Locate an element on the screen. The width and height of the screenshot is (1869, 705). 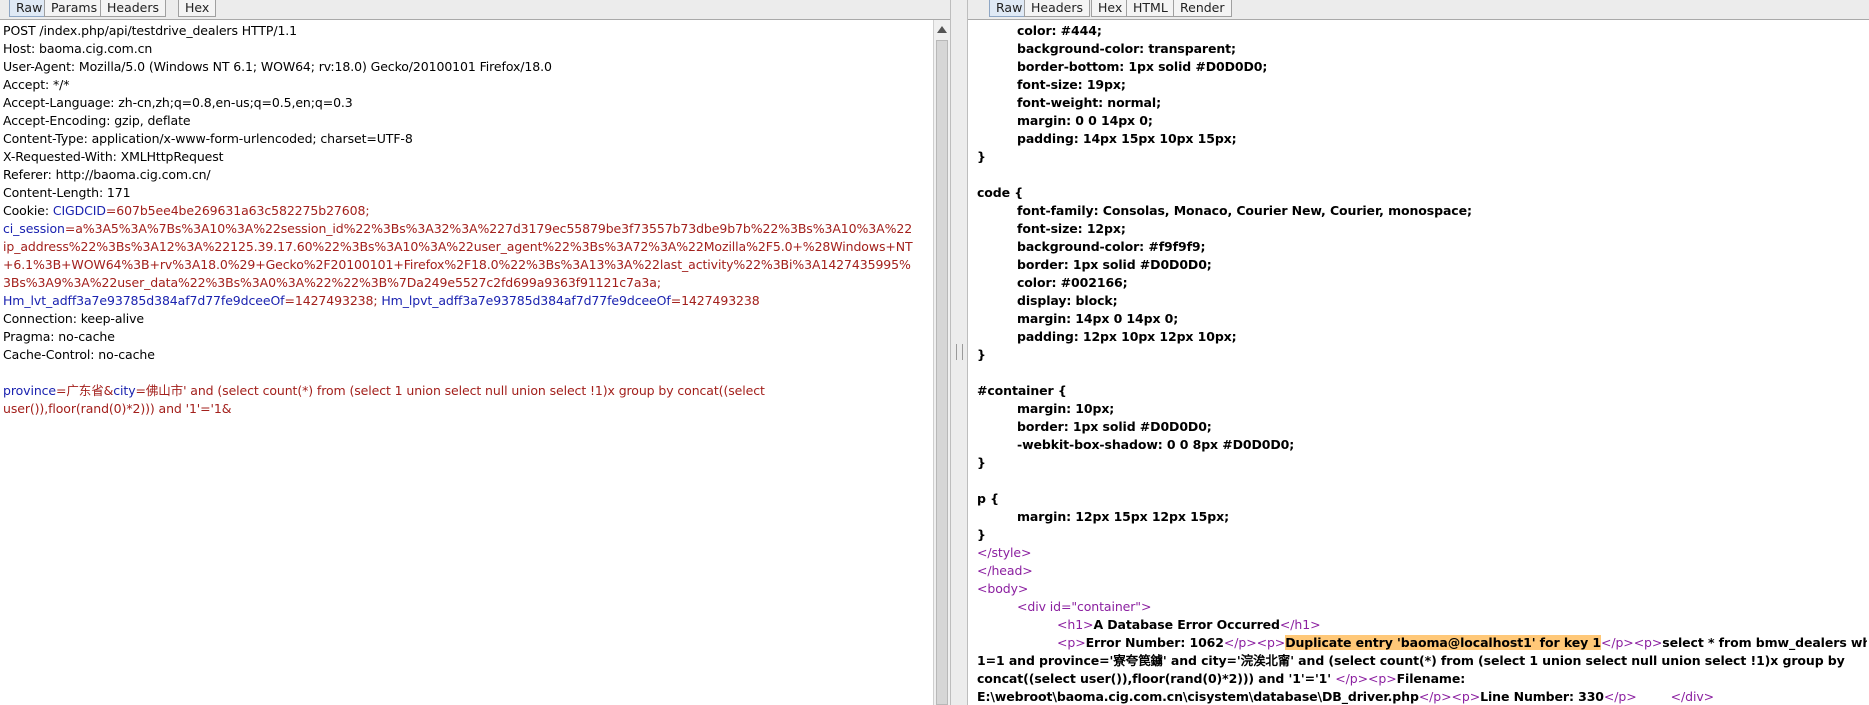
code-line: padding: 14px 15px 10px 15px; is located at coordinates (1127, 138).